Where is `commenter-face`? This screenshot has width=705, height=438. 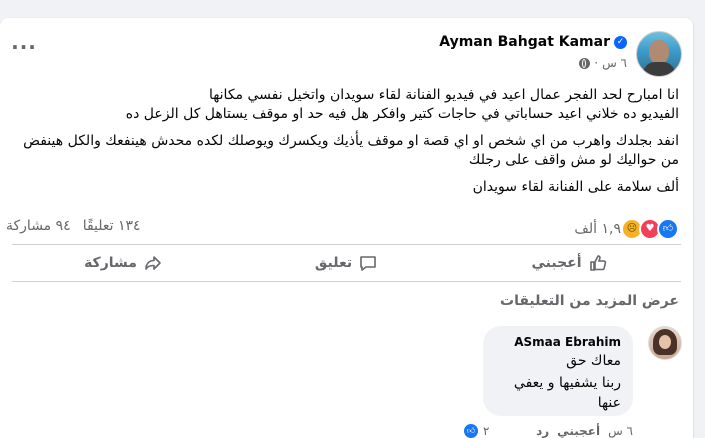
commenter-face is located at coordinates (665, 342).